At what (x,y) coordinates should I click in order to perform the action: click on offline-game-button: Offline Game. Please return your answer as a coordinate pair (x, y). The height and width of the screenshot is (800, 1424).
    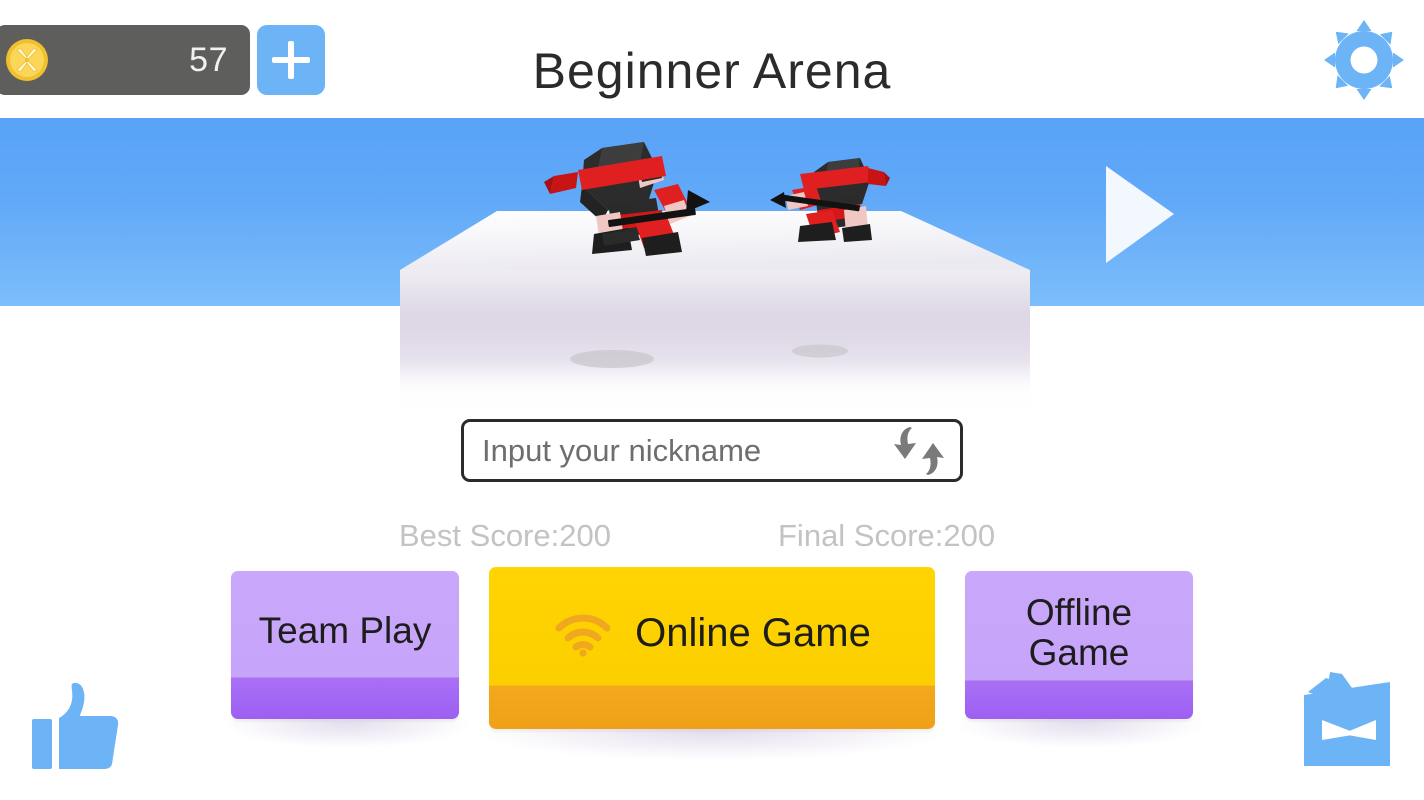
    Looking at the image, I should click on (1079, 645).